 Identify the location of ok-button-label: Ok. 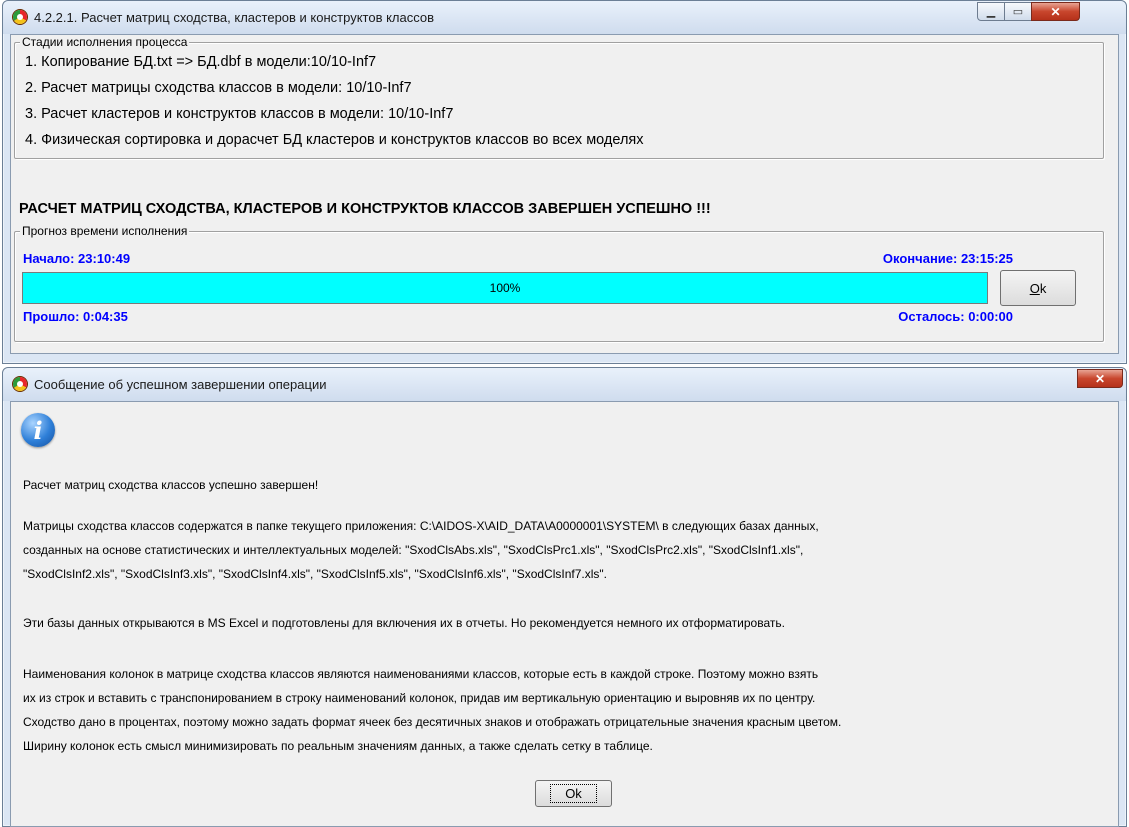
(1038, 288).